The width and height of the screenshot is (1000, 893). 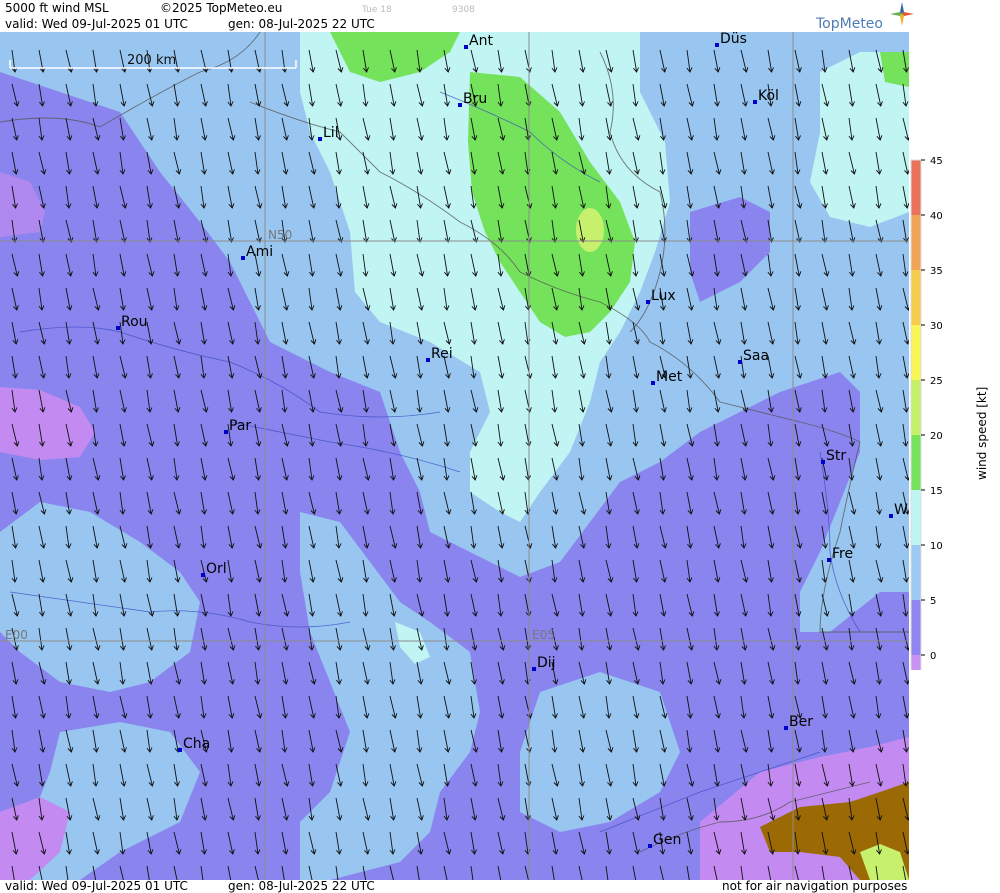 I want to click on city-marker: Cha, so click(x=194, y=744).